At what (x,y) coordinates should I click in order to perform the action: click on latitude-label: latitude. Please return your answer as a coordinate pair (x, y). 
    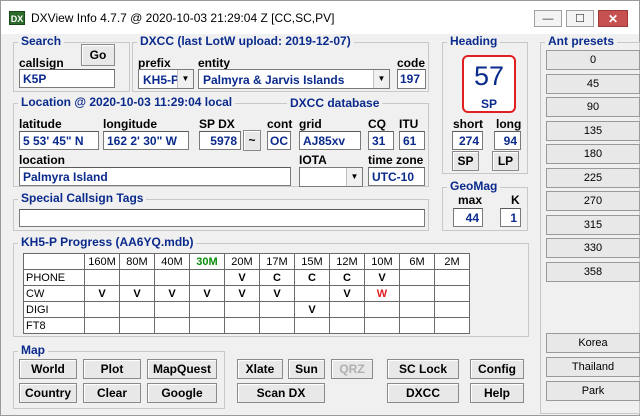
    Looking at the image, I should click on (40, 124).